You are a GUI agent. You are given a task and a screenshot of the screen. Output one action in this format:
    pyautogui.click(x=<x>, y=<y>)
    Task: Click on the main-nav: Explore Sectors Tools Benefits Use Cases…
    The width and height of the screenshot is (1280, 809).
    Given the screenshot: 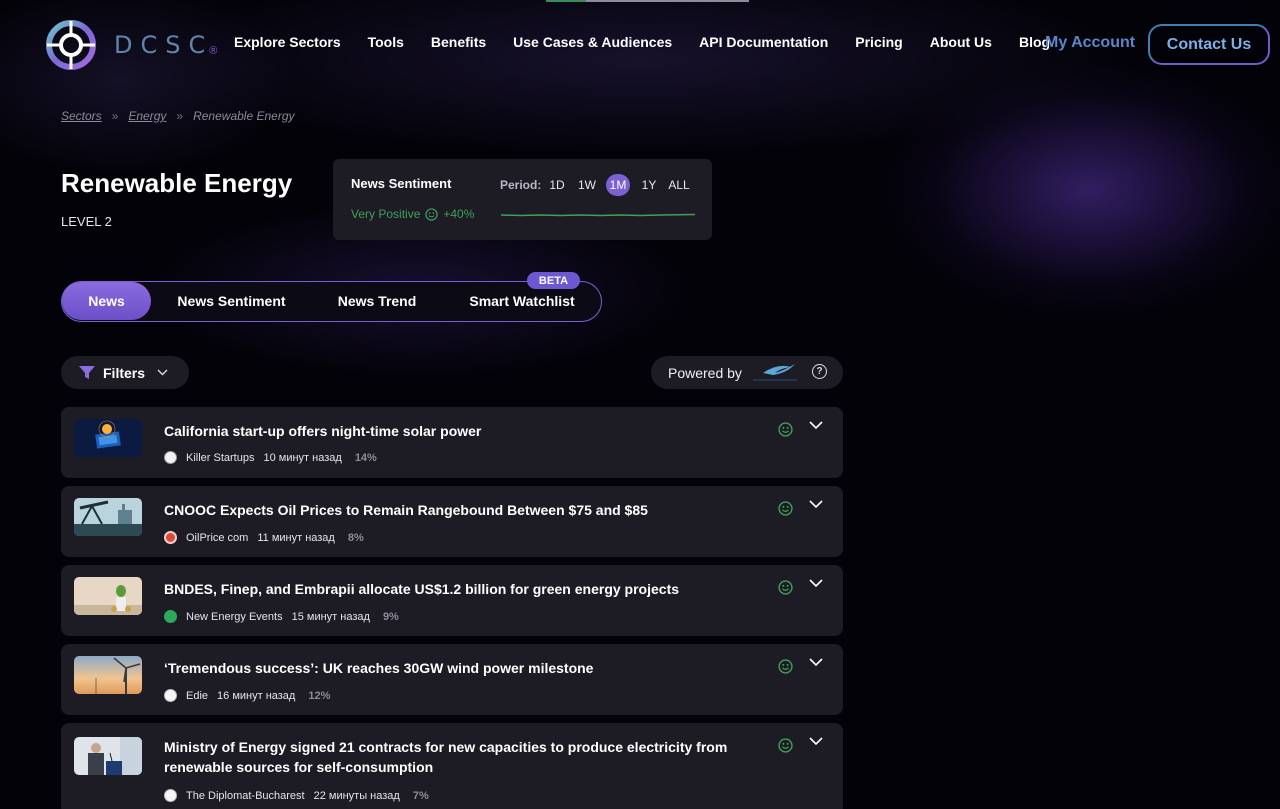 What is the action you would take?
    pyautogui.click(x=646, y=42)
    